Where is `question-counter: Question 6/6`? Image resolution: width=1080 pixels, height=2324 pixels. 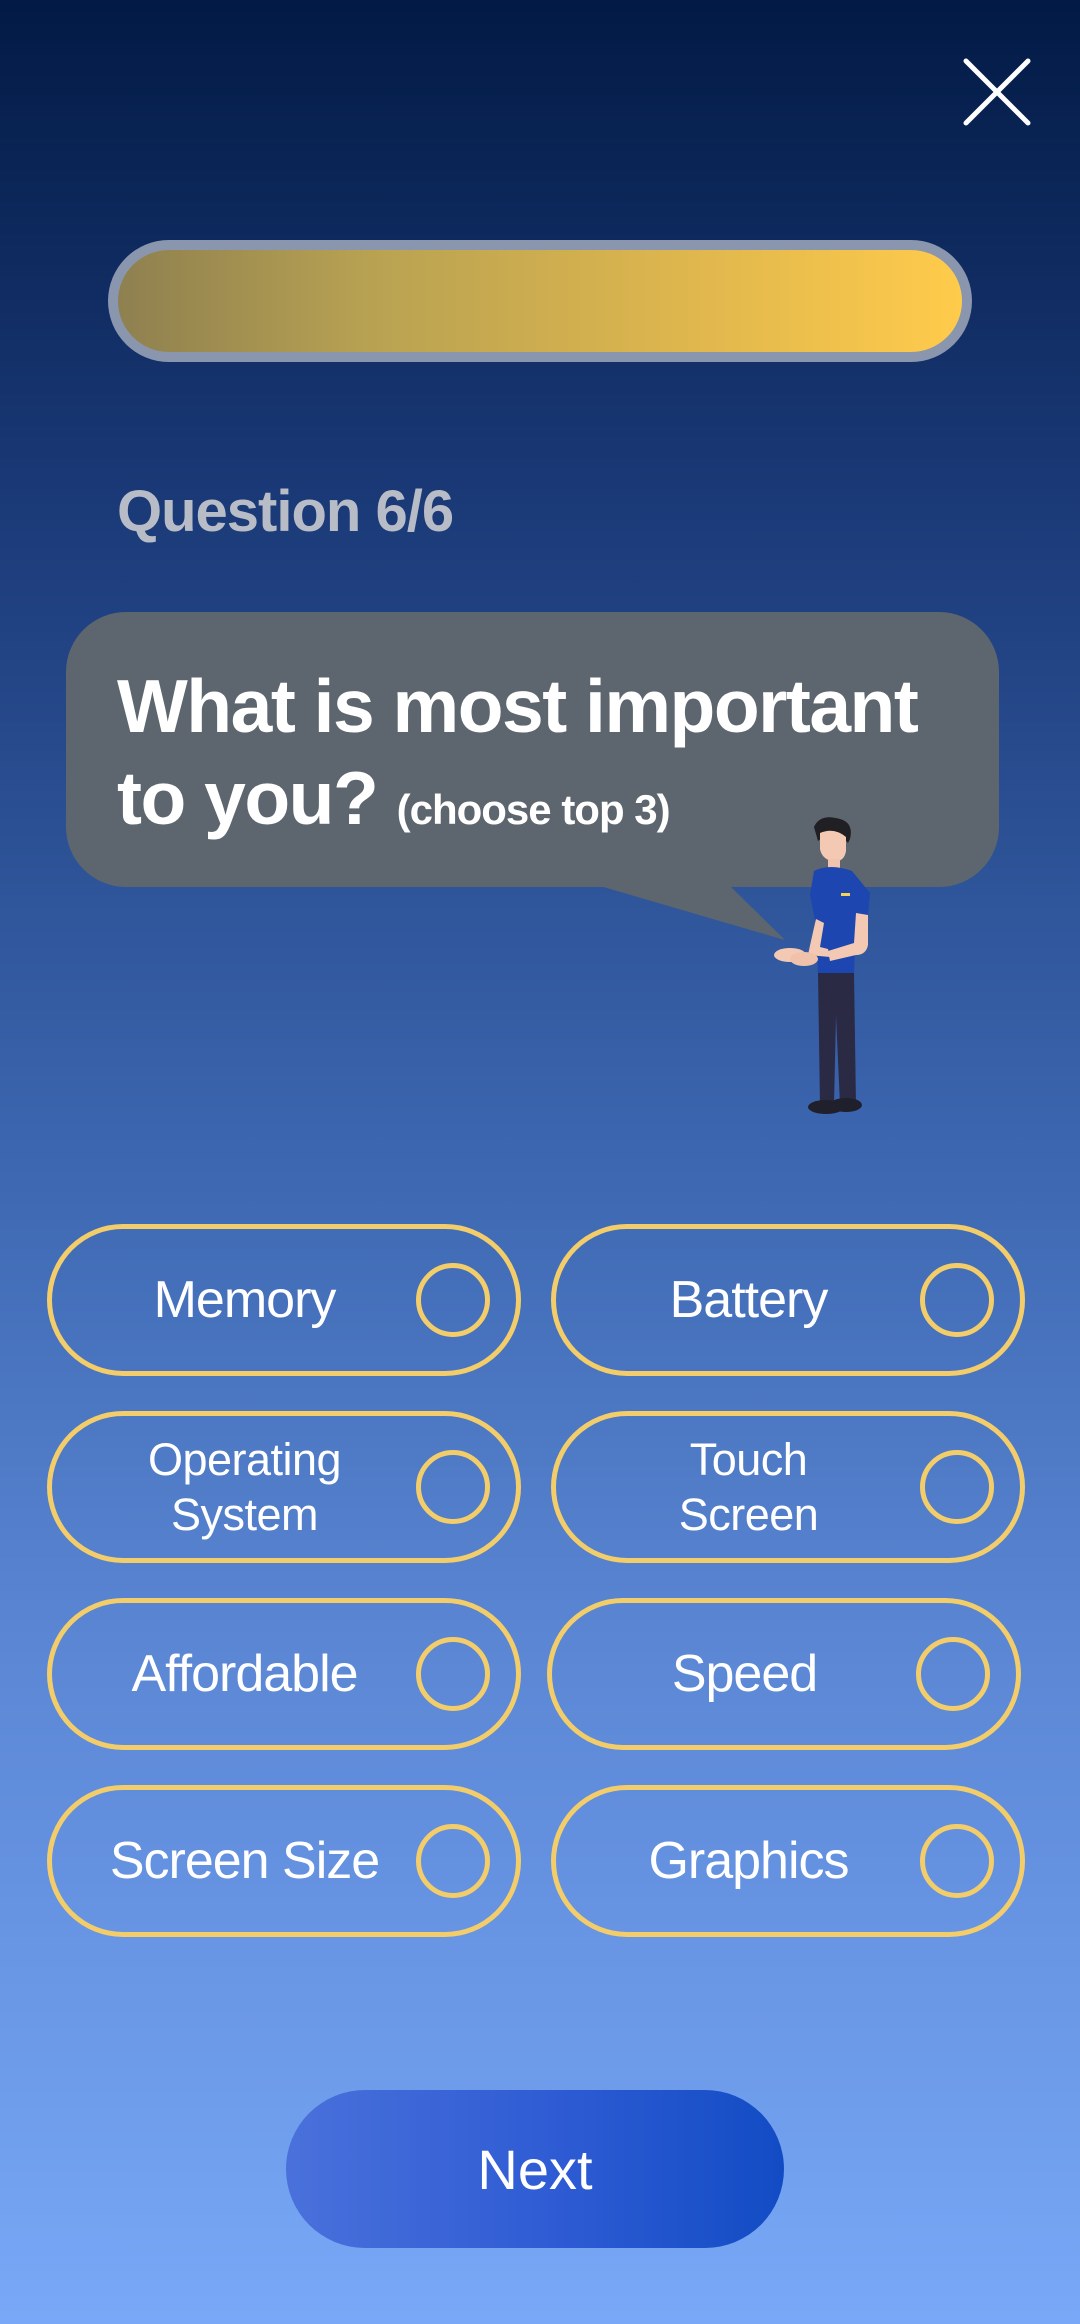
question-counter: Question 6/6 is located at coordinates (285, 511).